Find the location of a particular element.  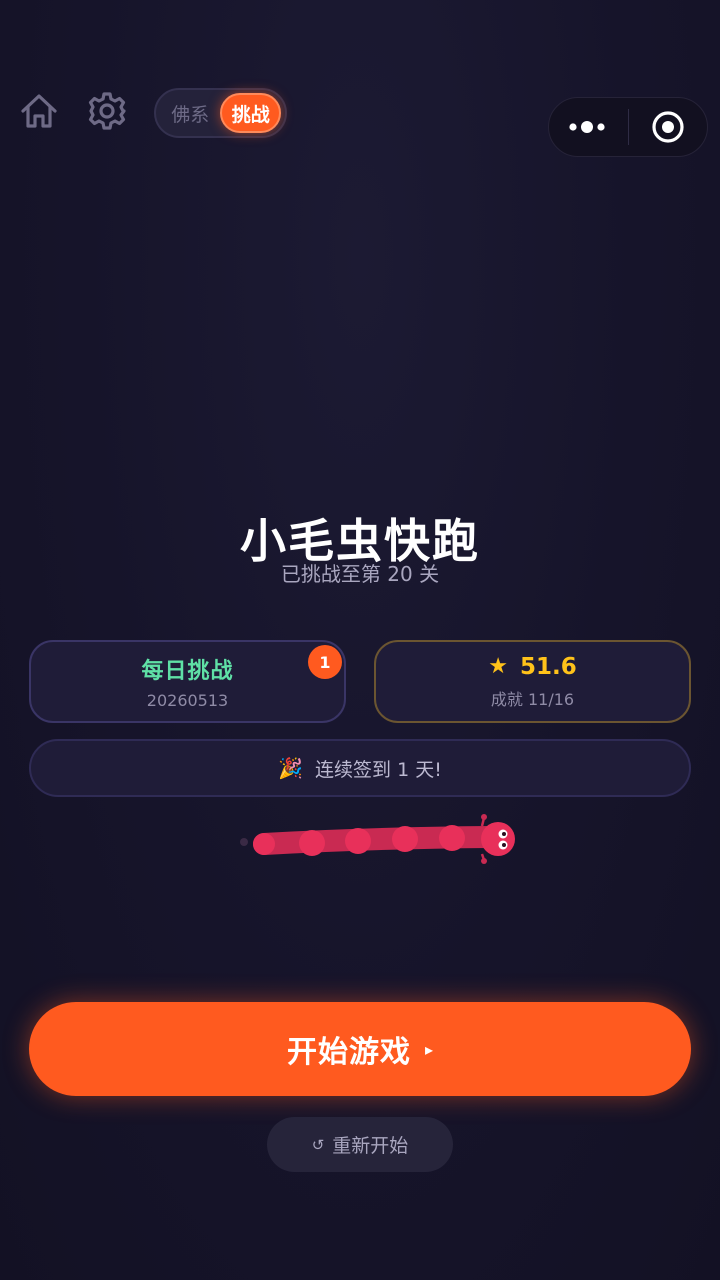

mode-option-casual: 佛系 is located at coordinates (190, 113).